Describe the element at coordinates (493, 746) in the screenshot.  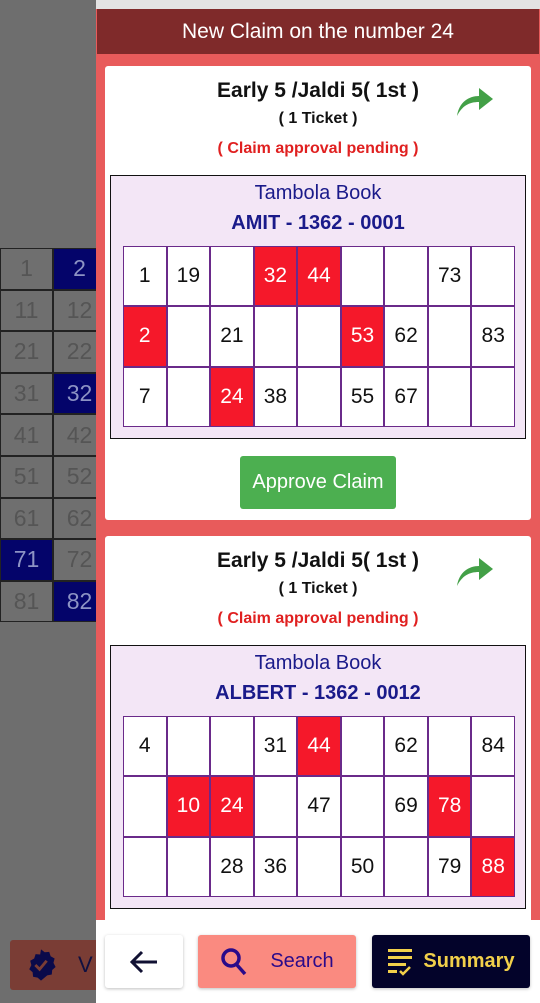
I see `ticket-cell: 84` at that location.